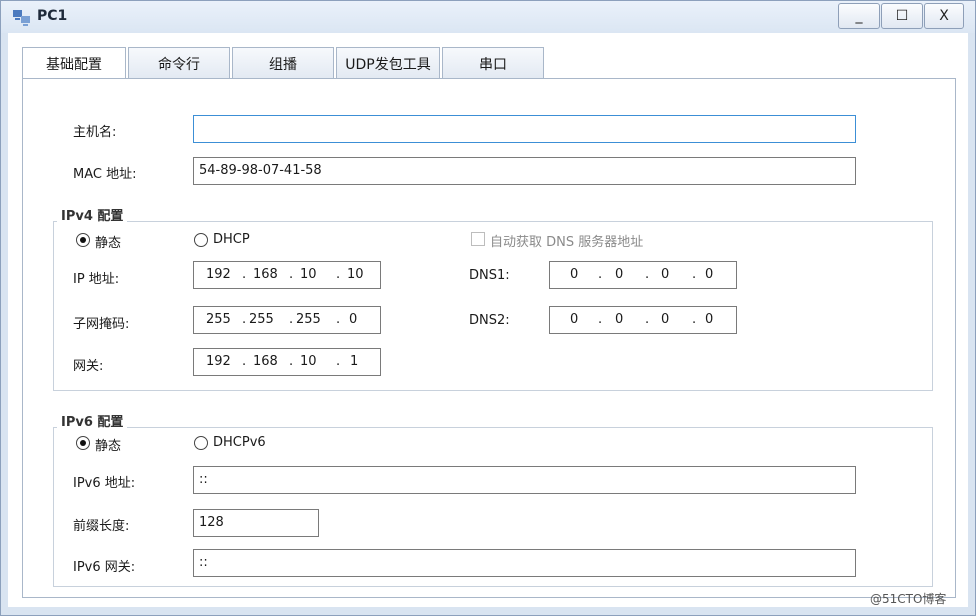  I want to click on auto-dns-checkbox, so click(478, 239).